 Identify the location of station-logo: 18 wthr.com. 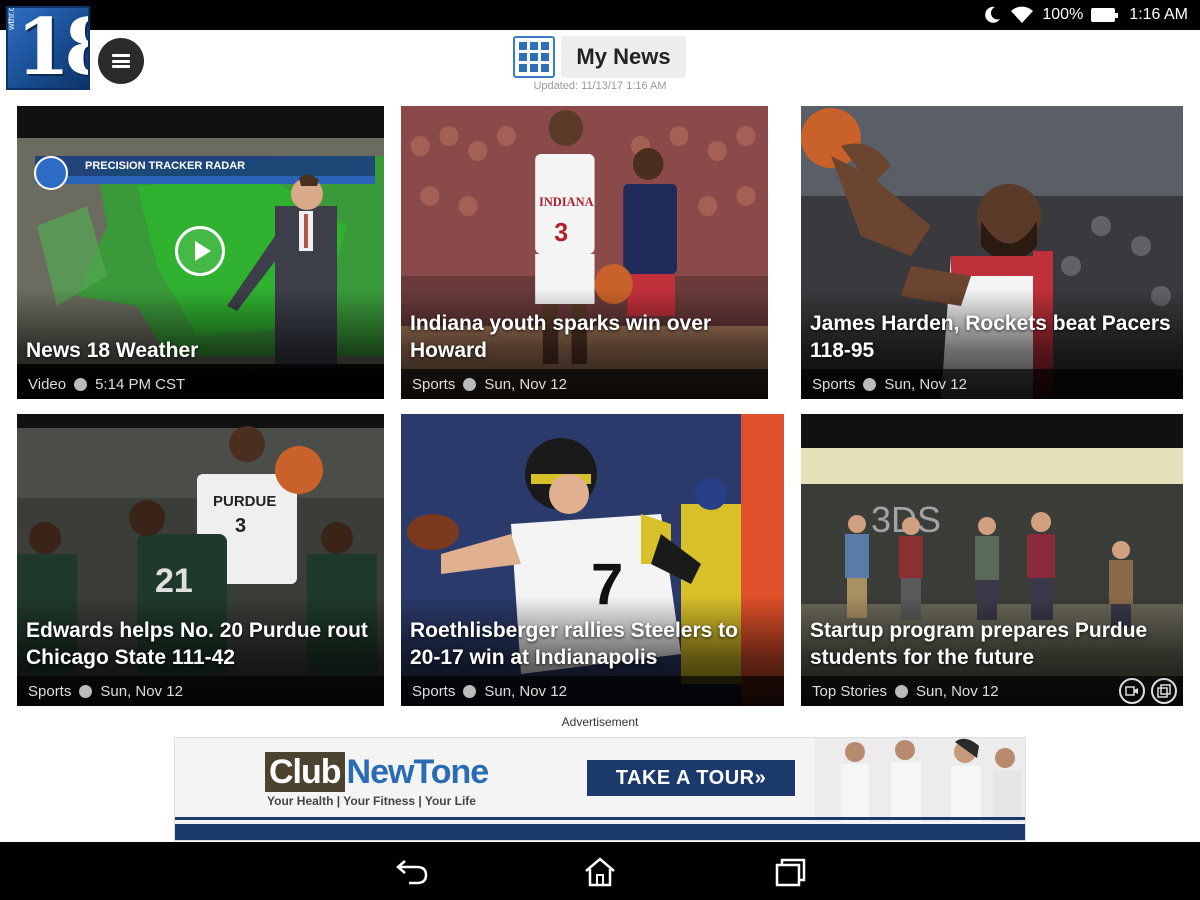
(48, 48).